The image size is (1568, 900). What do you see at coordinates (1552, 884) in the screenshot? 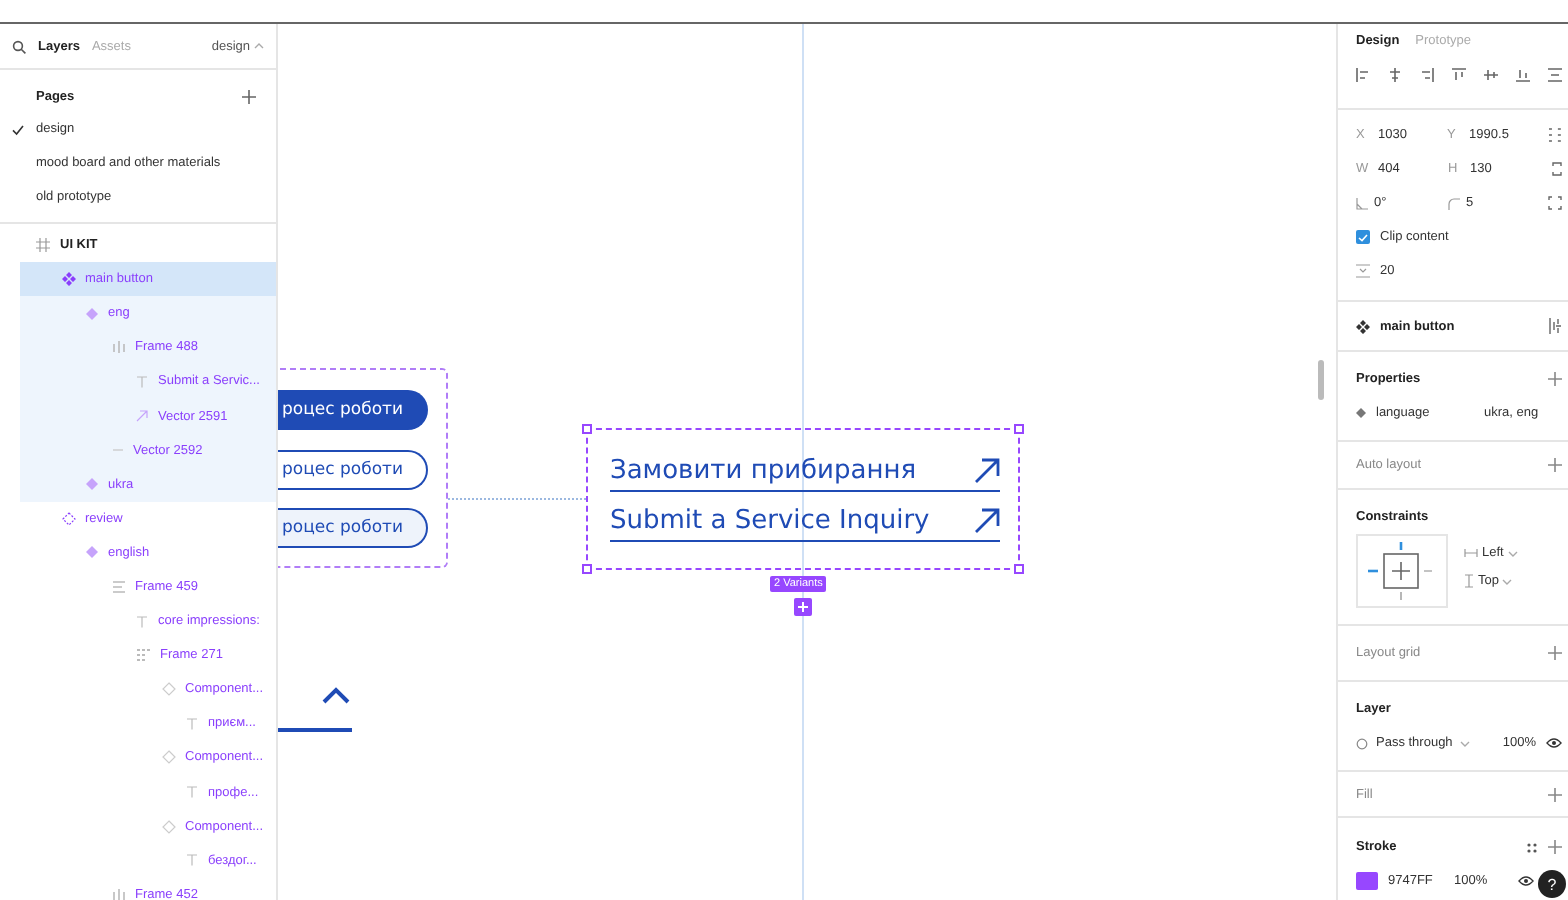
I see `help-button: ?` at bounding box center [1552, 884].